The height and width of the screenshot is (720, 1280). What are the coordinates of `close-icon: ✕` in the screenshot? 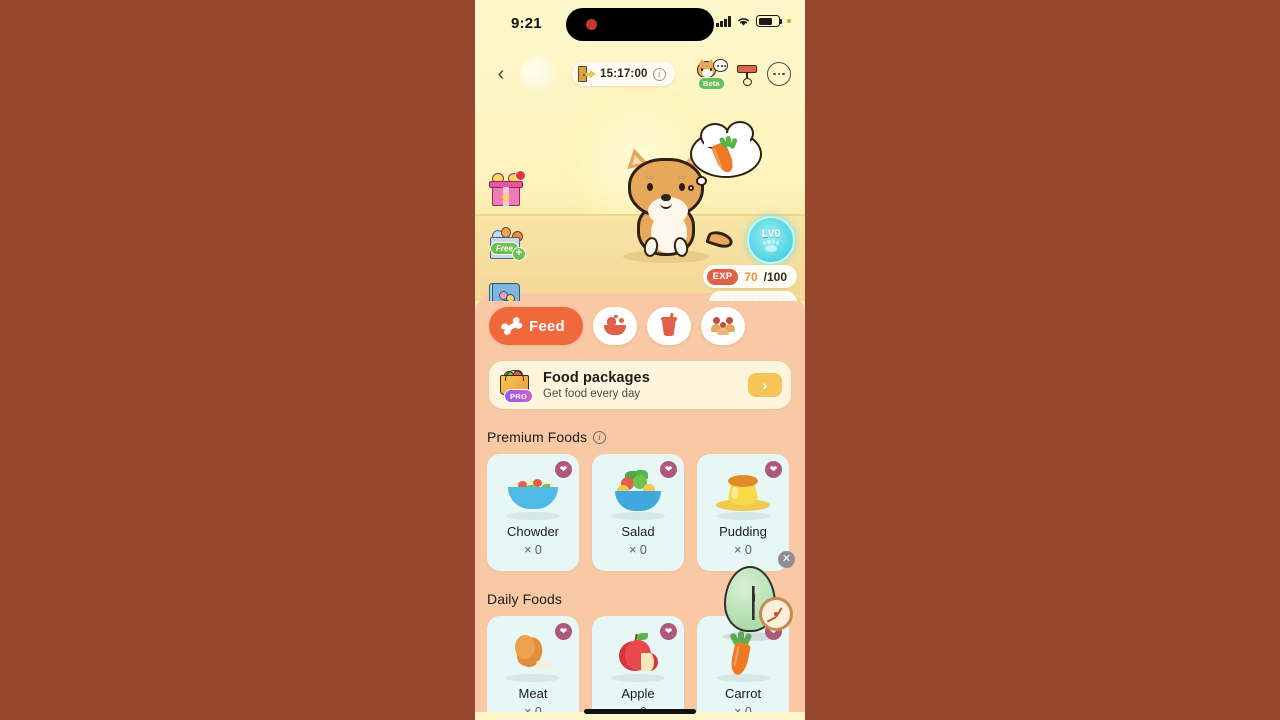 It's located at (786, 559).